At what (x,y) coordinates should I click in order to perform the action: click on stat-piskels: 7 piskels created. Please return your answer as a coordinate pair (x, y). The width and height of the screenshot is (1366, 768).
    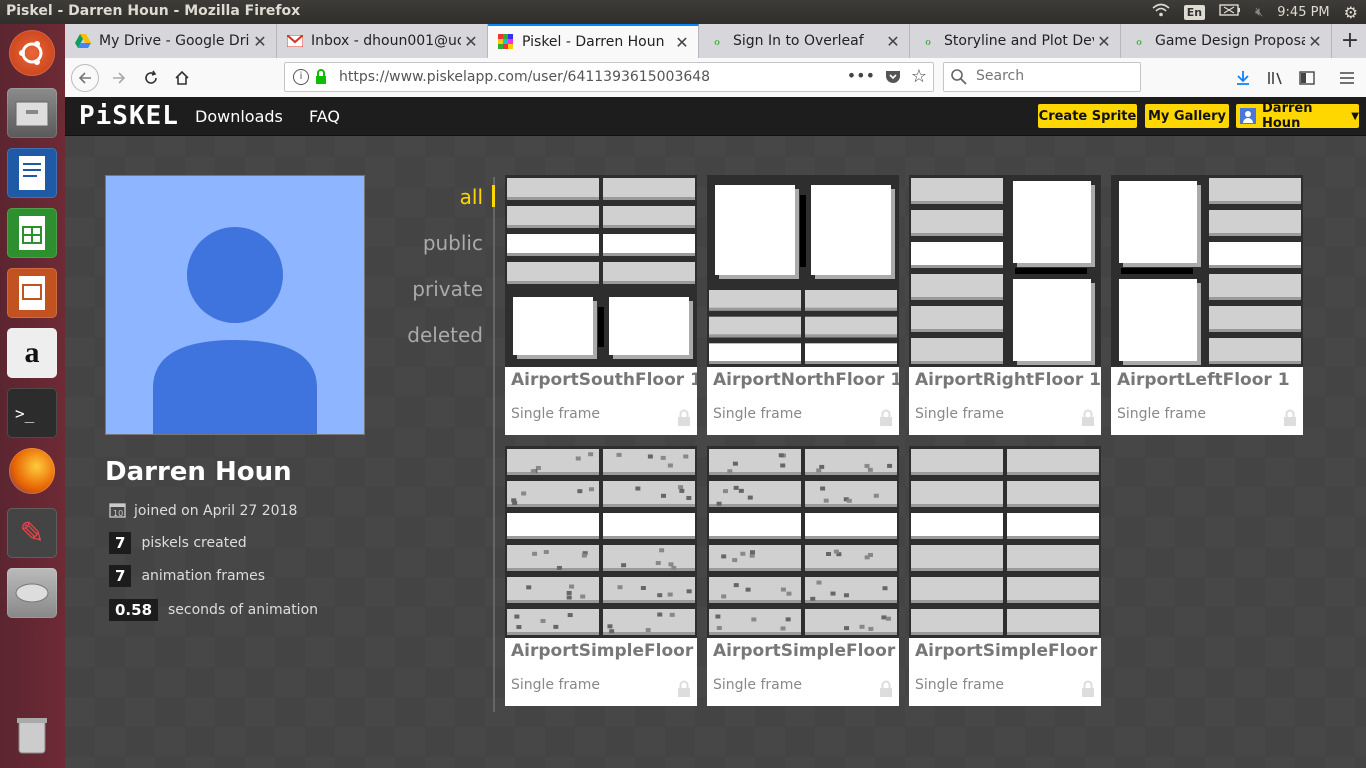
    Looking at the image, I should click on (178, 543).